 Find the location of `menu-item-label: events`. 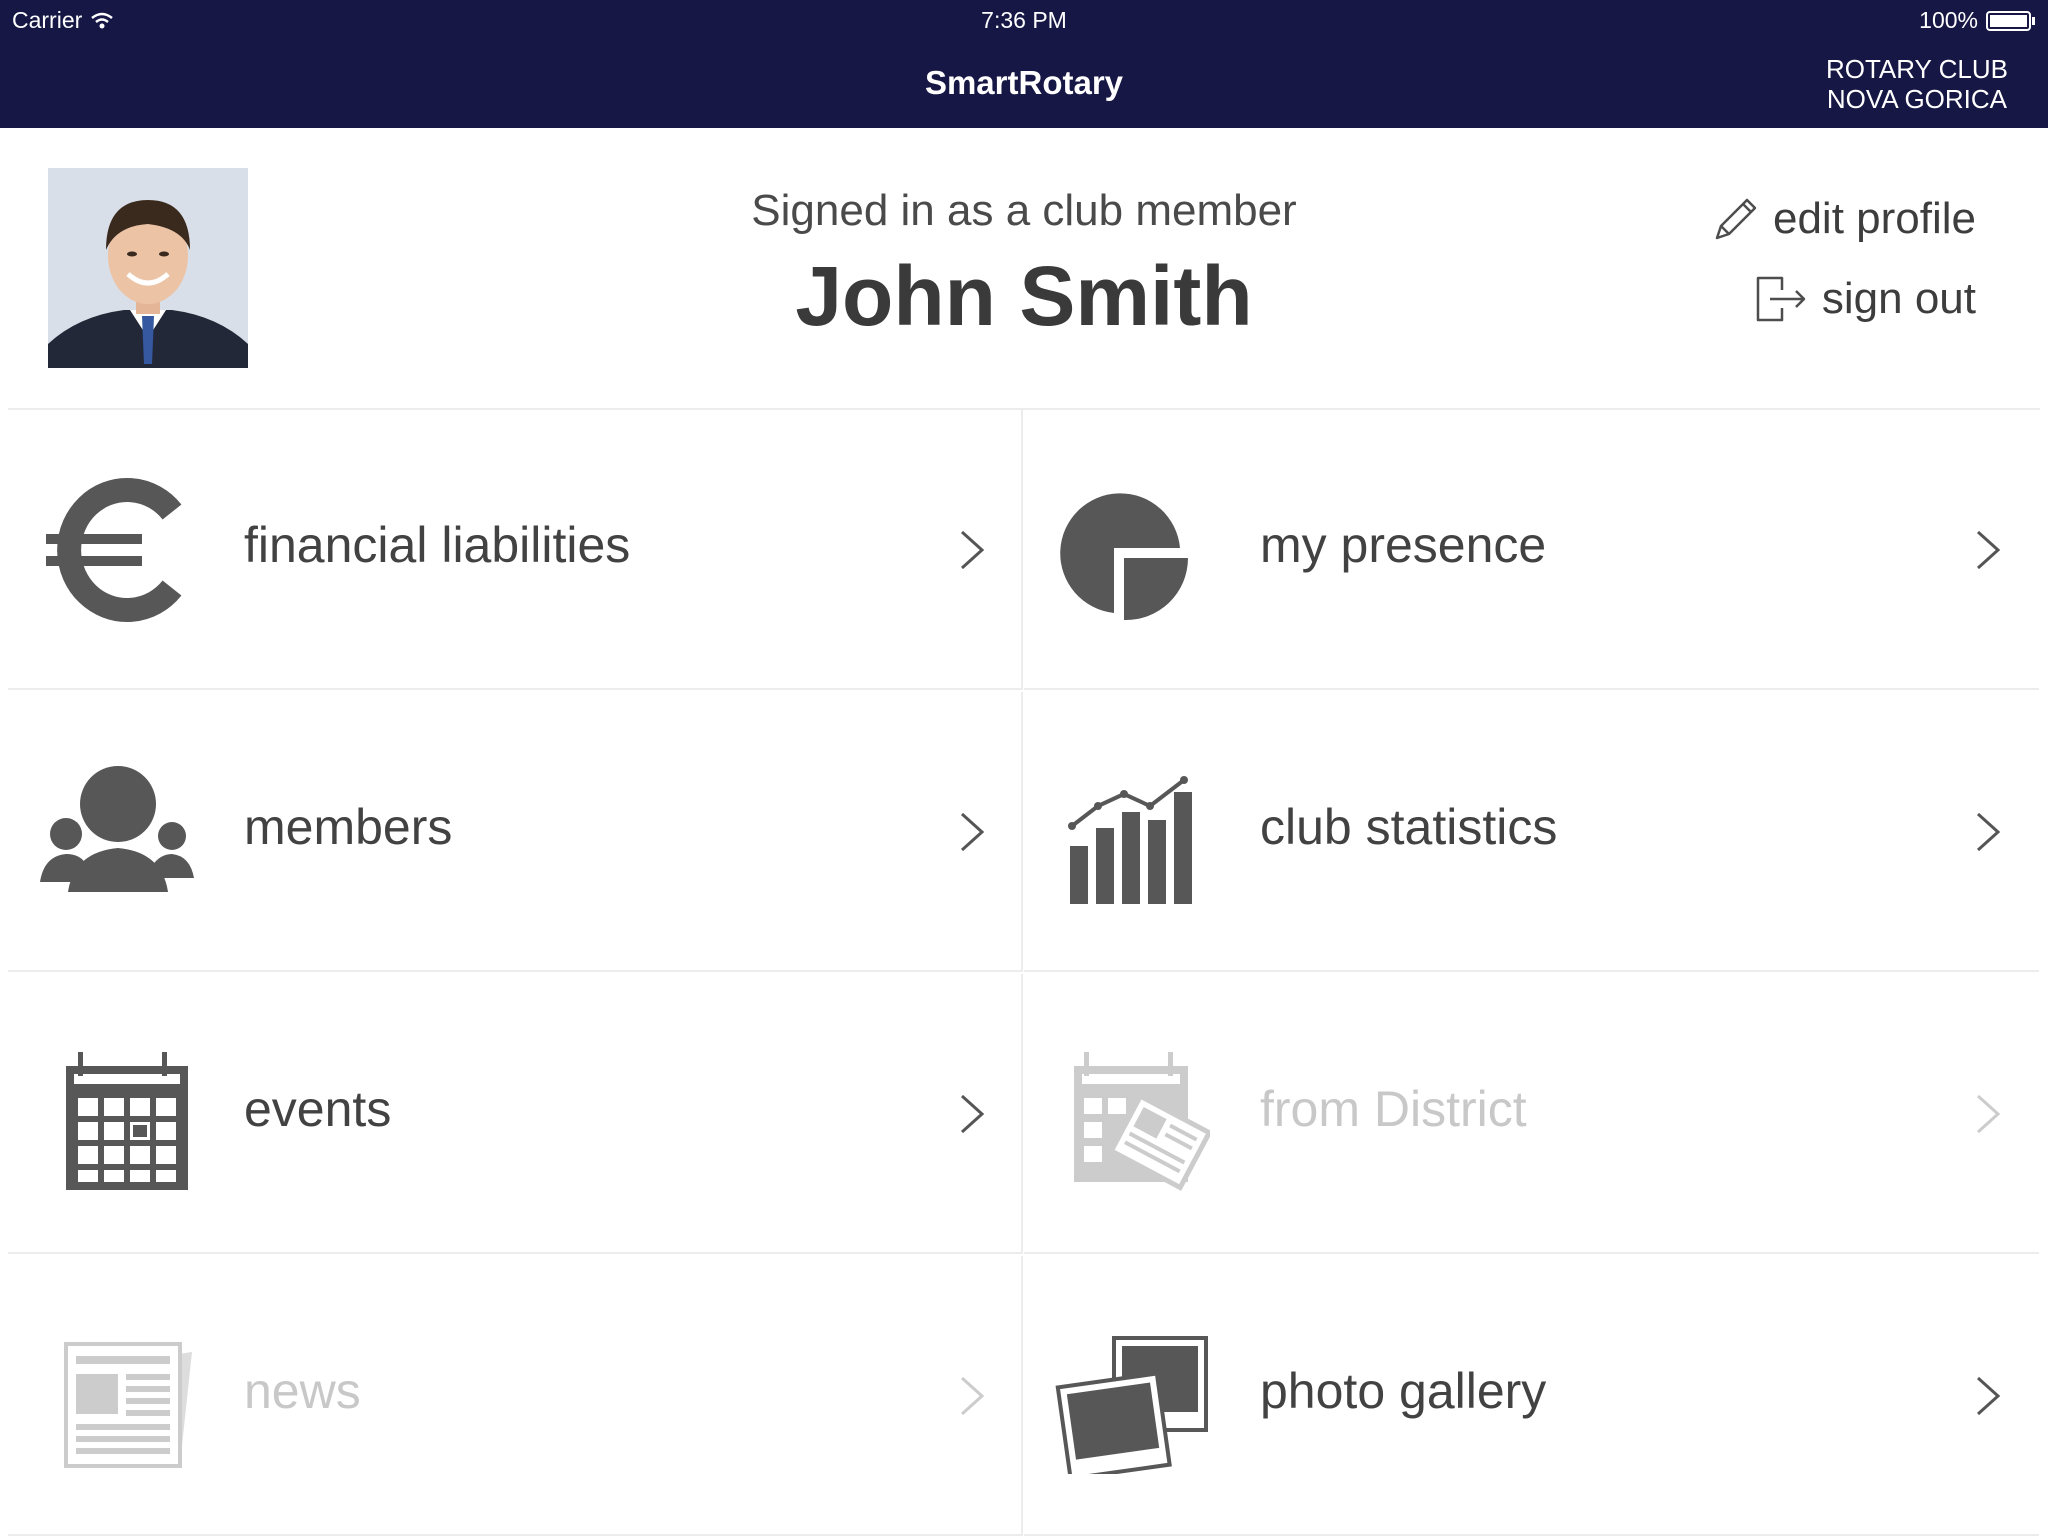

menu-item-label: events is located at coordinates (318, 1109).